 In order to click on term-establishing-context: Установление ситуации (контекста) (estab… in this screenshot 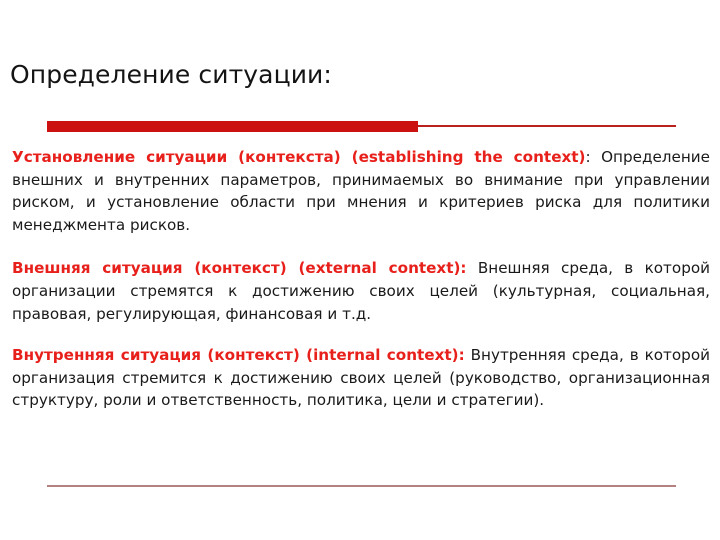, I will do `click(299, 157)`.